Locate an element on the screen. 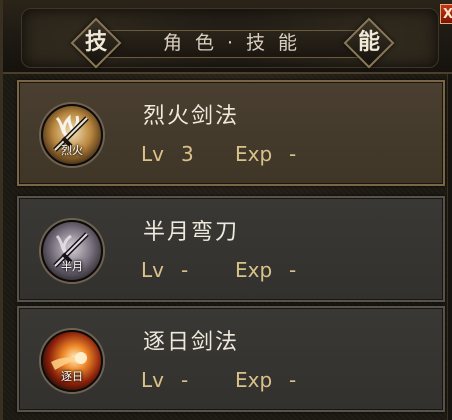 The width and height of the screenshot is (452, 420). left-diamond-char: 技 is located at coordinates (95, 42).